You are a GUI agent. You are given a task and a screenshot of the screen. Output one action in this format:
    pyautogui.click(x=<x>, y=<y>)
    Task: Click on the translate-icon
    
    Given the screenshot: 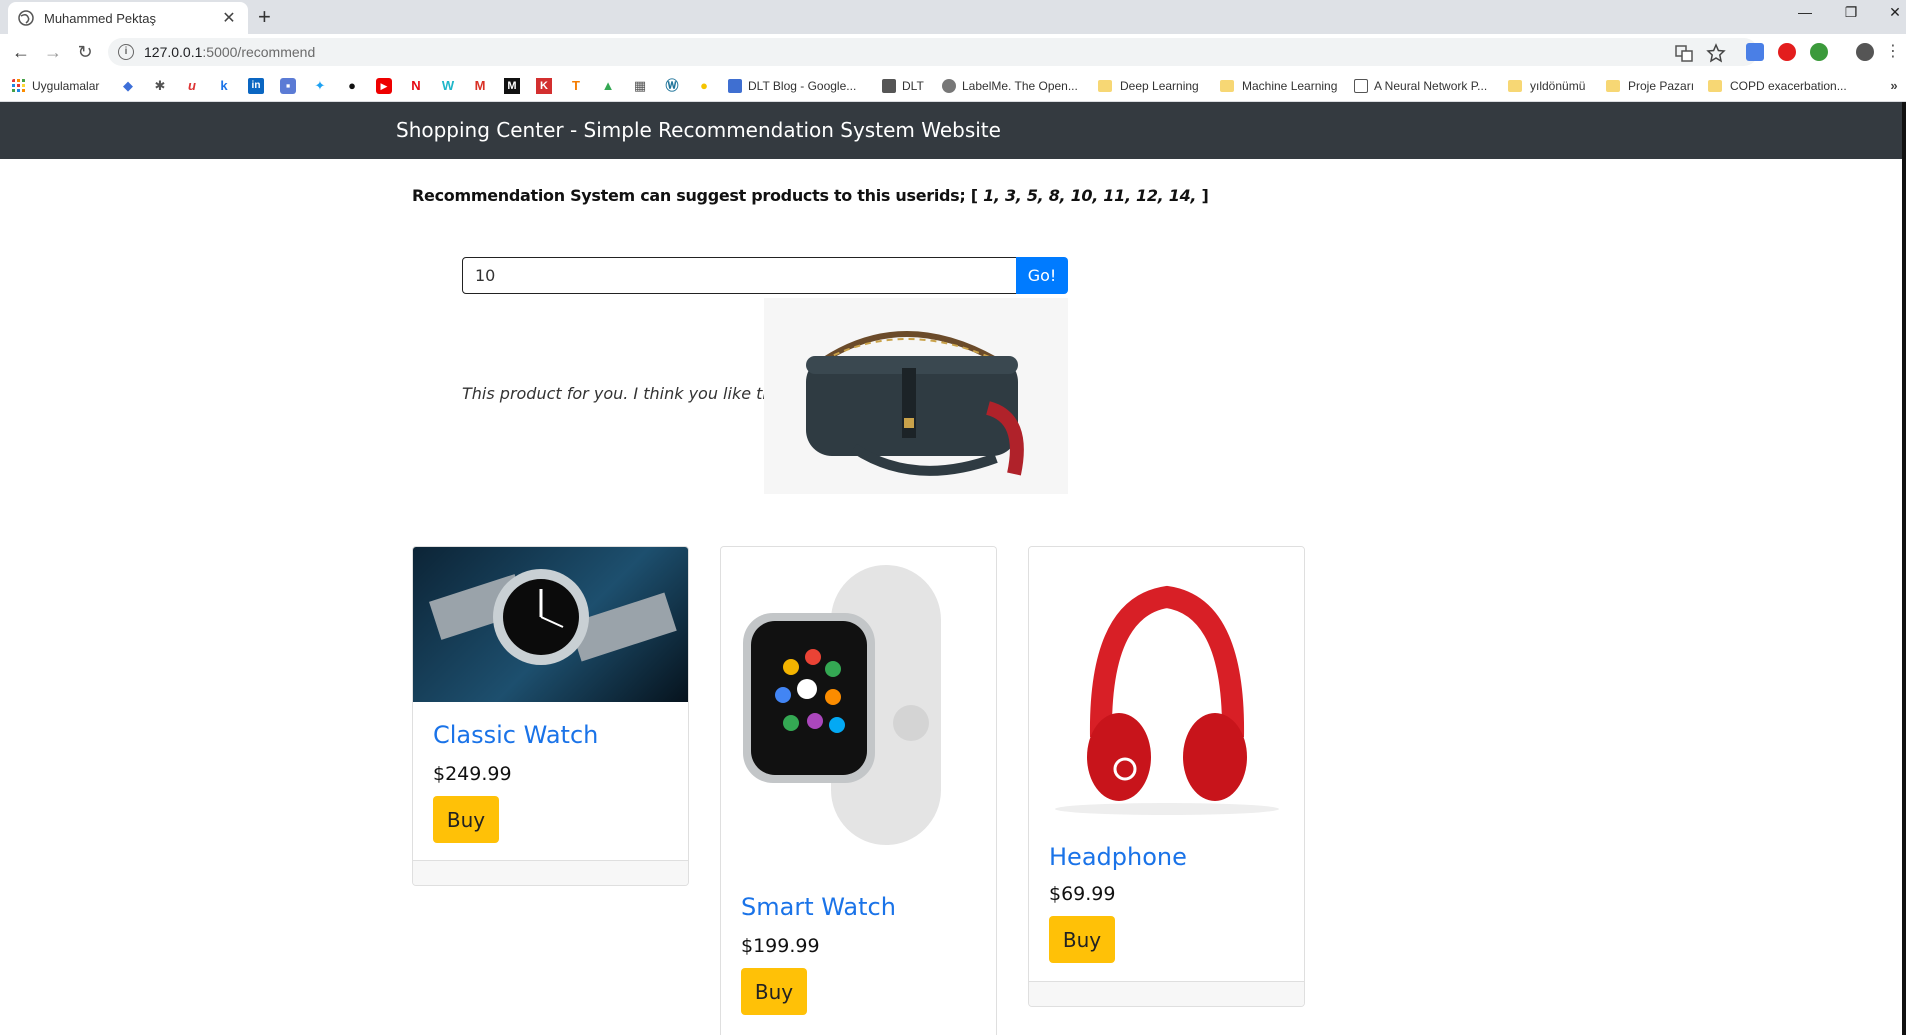 What is the action you would take?
    pyautogui.click(x=1684, y=53)
    